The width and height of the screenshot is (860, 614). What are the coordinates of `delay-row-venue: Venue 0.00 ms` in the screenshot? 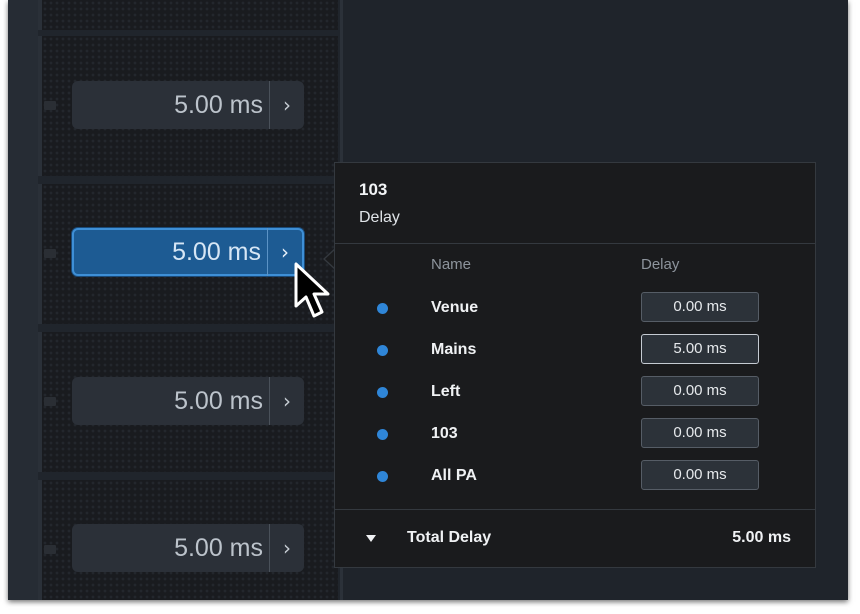 It's located at (575, 308).